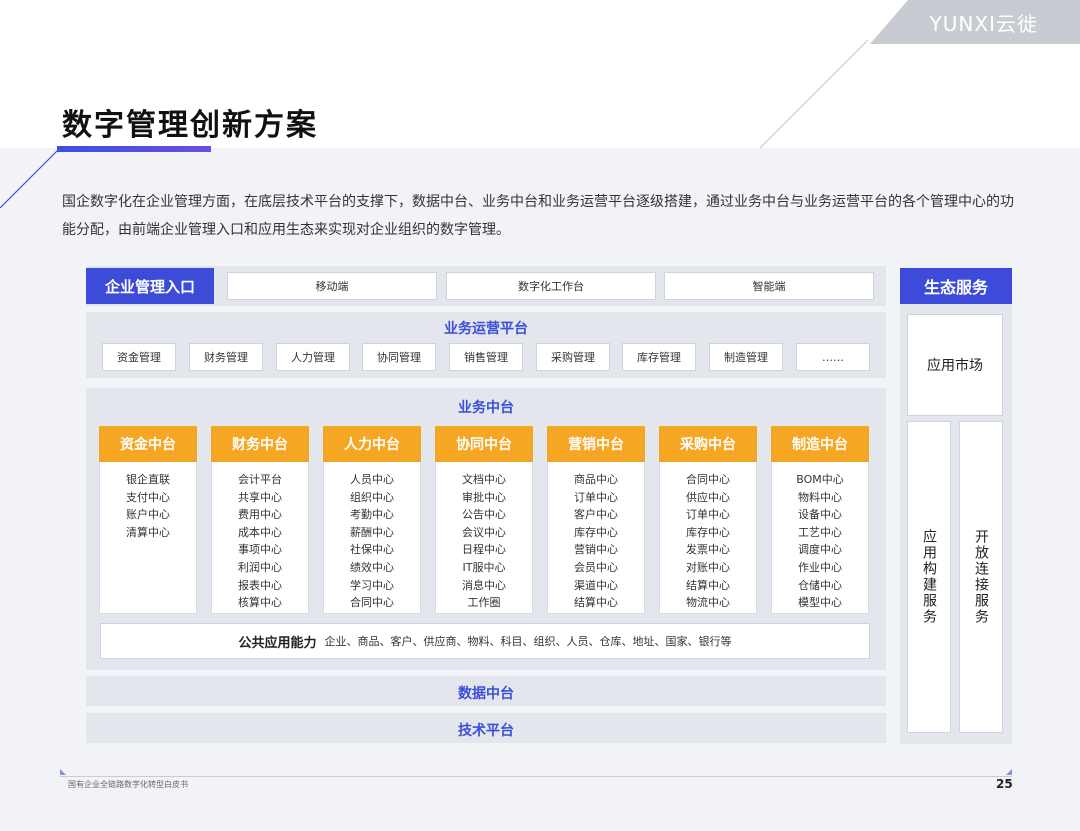  I want to click on page-number: 25, so click(1004, 784).